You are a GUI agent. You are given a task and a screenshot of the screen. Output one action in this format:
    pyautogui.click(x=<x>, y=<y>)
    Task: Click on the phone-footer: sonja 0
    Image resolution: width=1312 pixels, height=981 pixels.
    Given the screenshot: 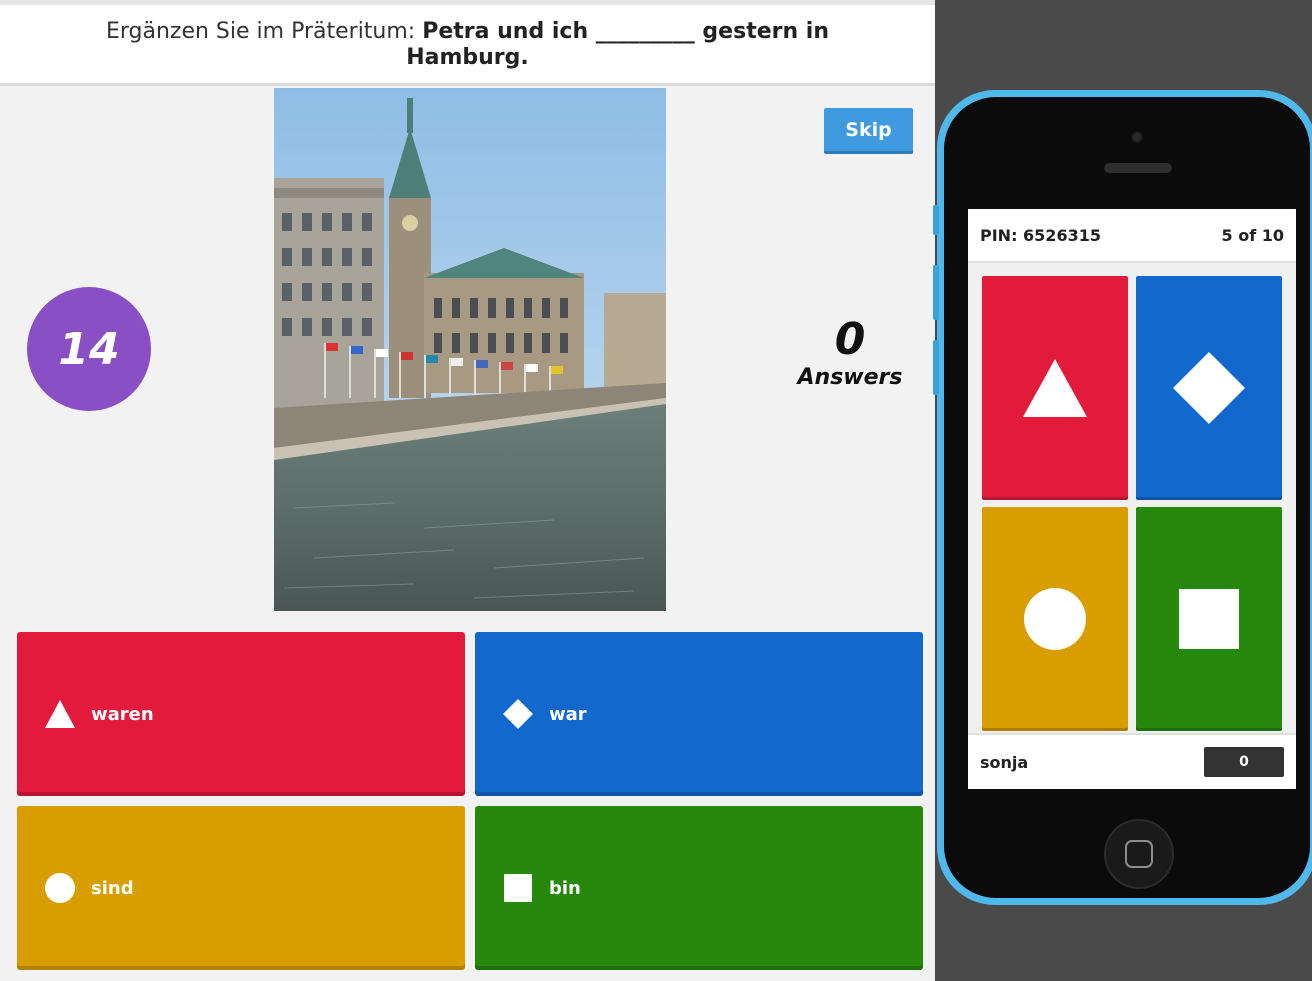 What is the action you would take?
    pyautogui.click(x=1132, y=761)
    